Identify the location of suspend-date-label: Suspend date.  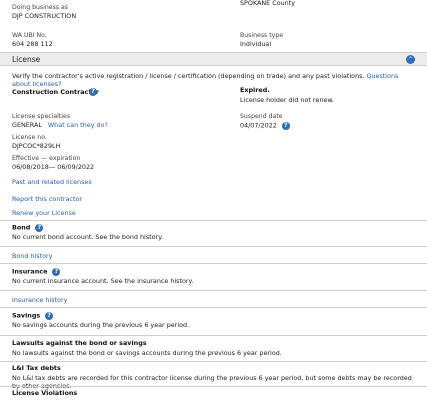
(261, 116).